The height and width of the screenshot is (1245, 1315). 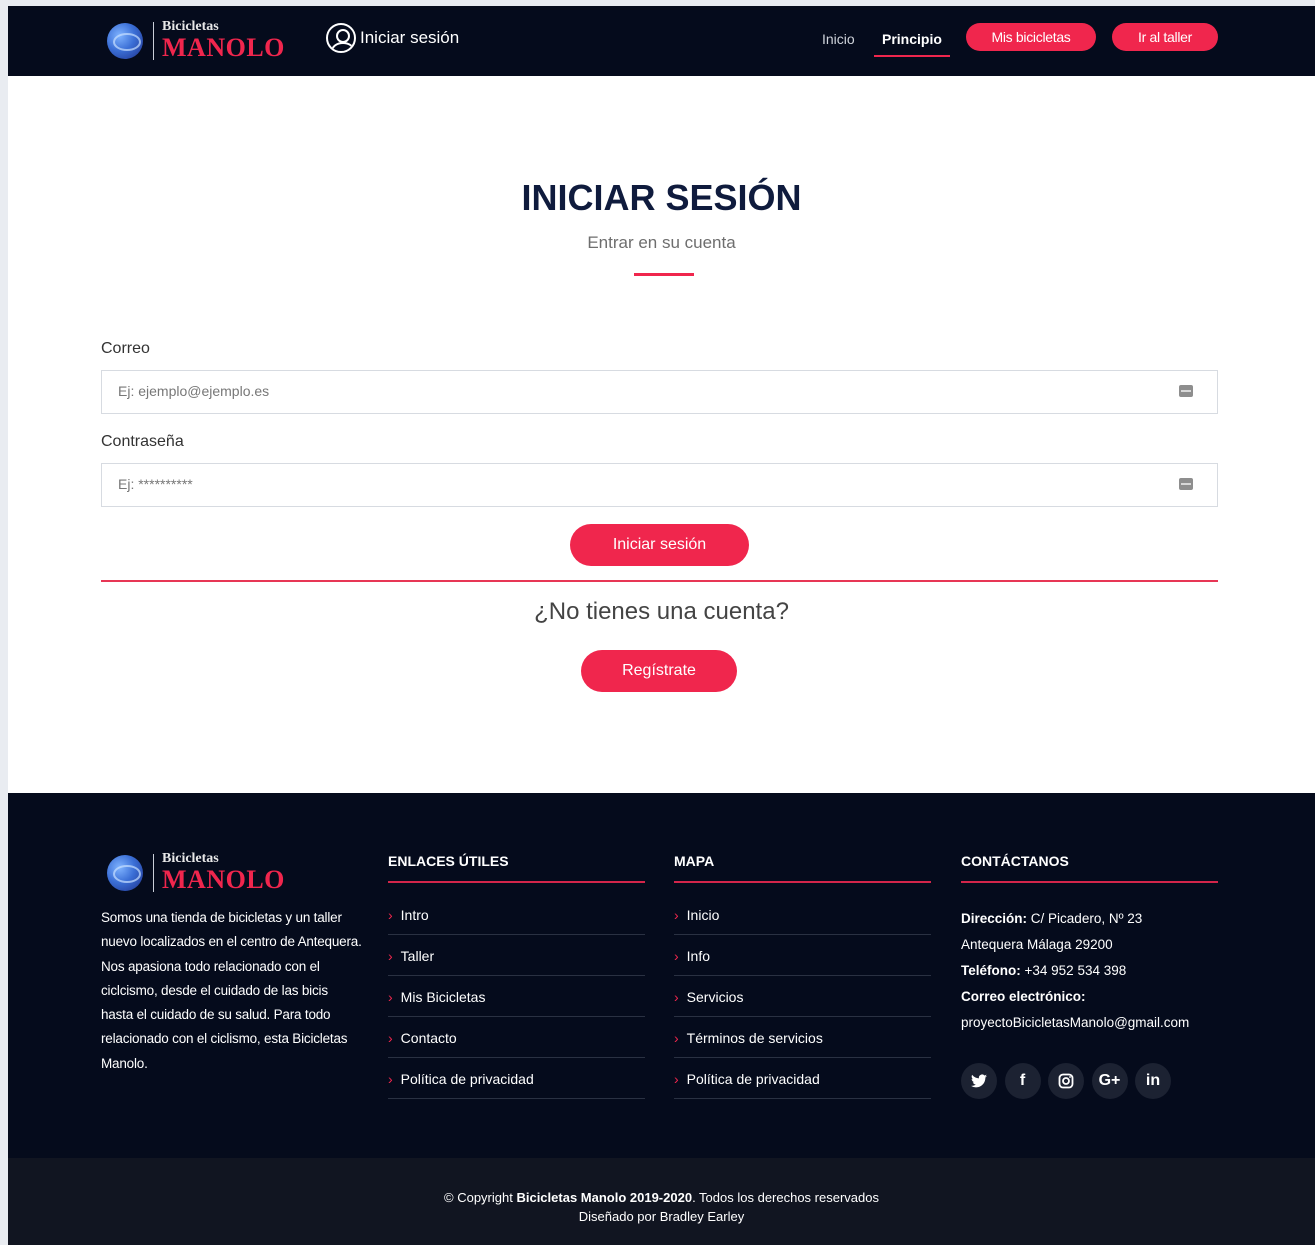 I want to click on copyright-suffix: . Todos los derechos reservados, so click(x=785, y=1197).